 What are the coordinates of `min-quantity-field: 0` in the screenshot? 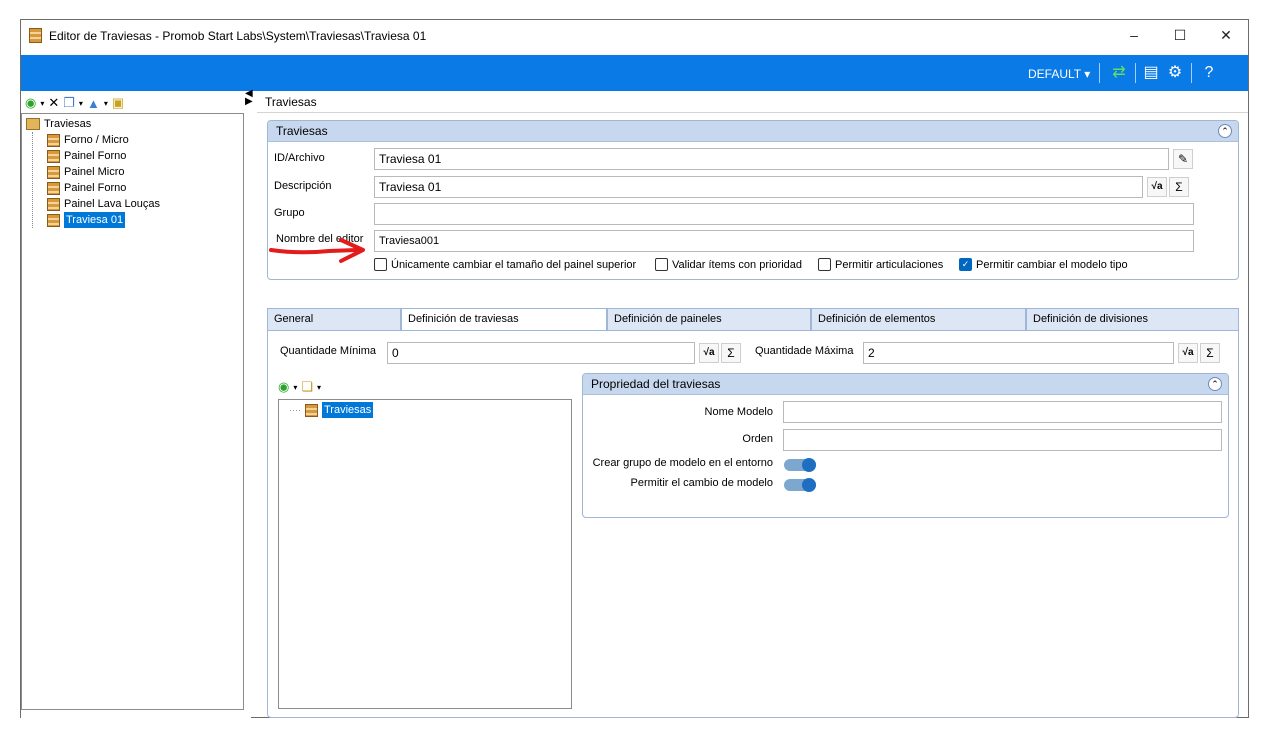 It's located at (541, 353).